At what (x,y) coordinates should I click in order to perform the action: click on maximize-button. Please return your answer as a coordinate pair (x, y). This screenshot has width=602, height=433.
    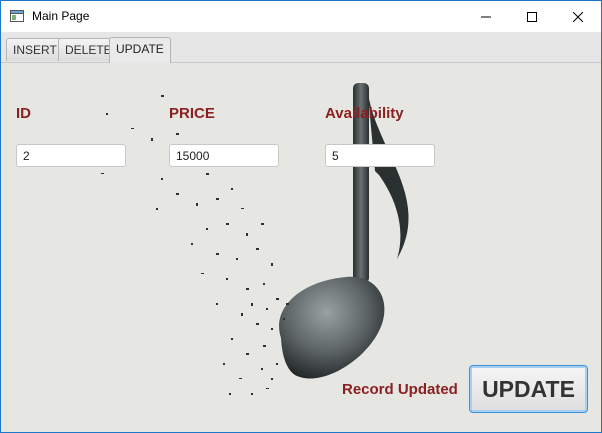
    Looking at the image, I should click on (532, 16).